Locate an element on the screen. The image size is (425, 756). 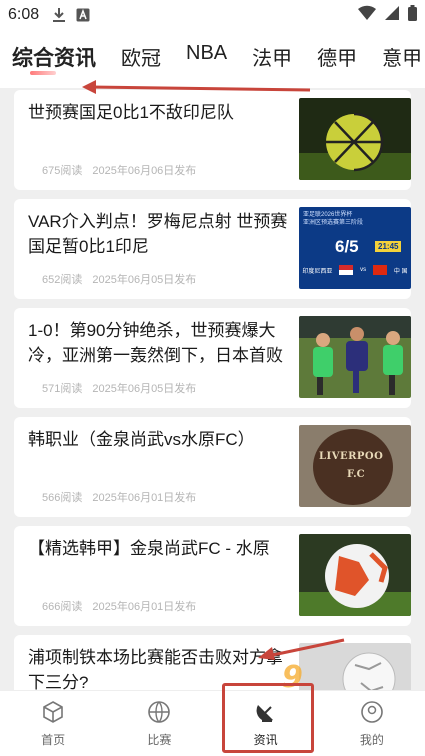
news-thumbnail-ball-closeup is located at coordinates (355, 575).